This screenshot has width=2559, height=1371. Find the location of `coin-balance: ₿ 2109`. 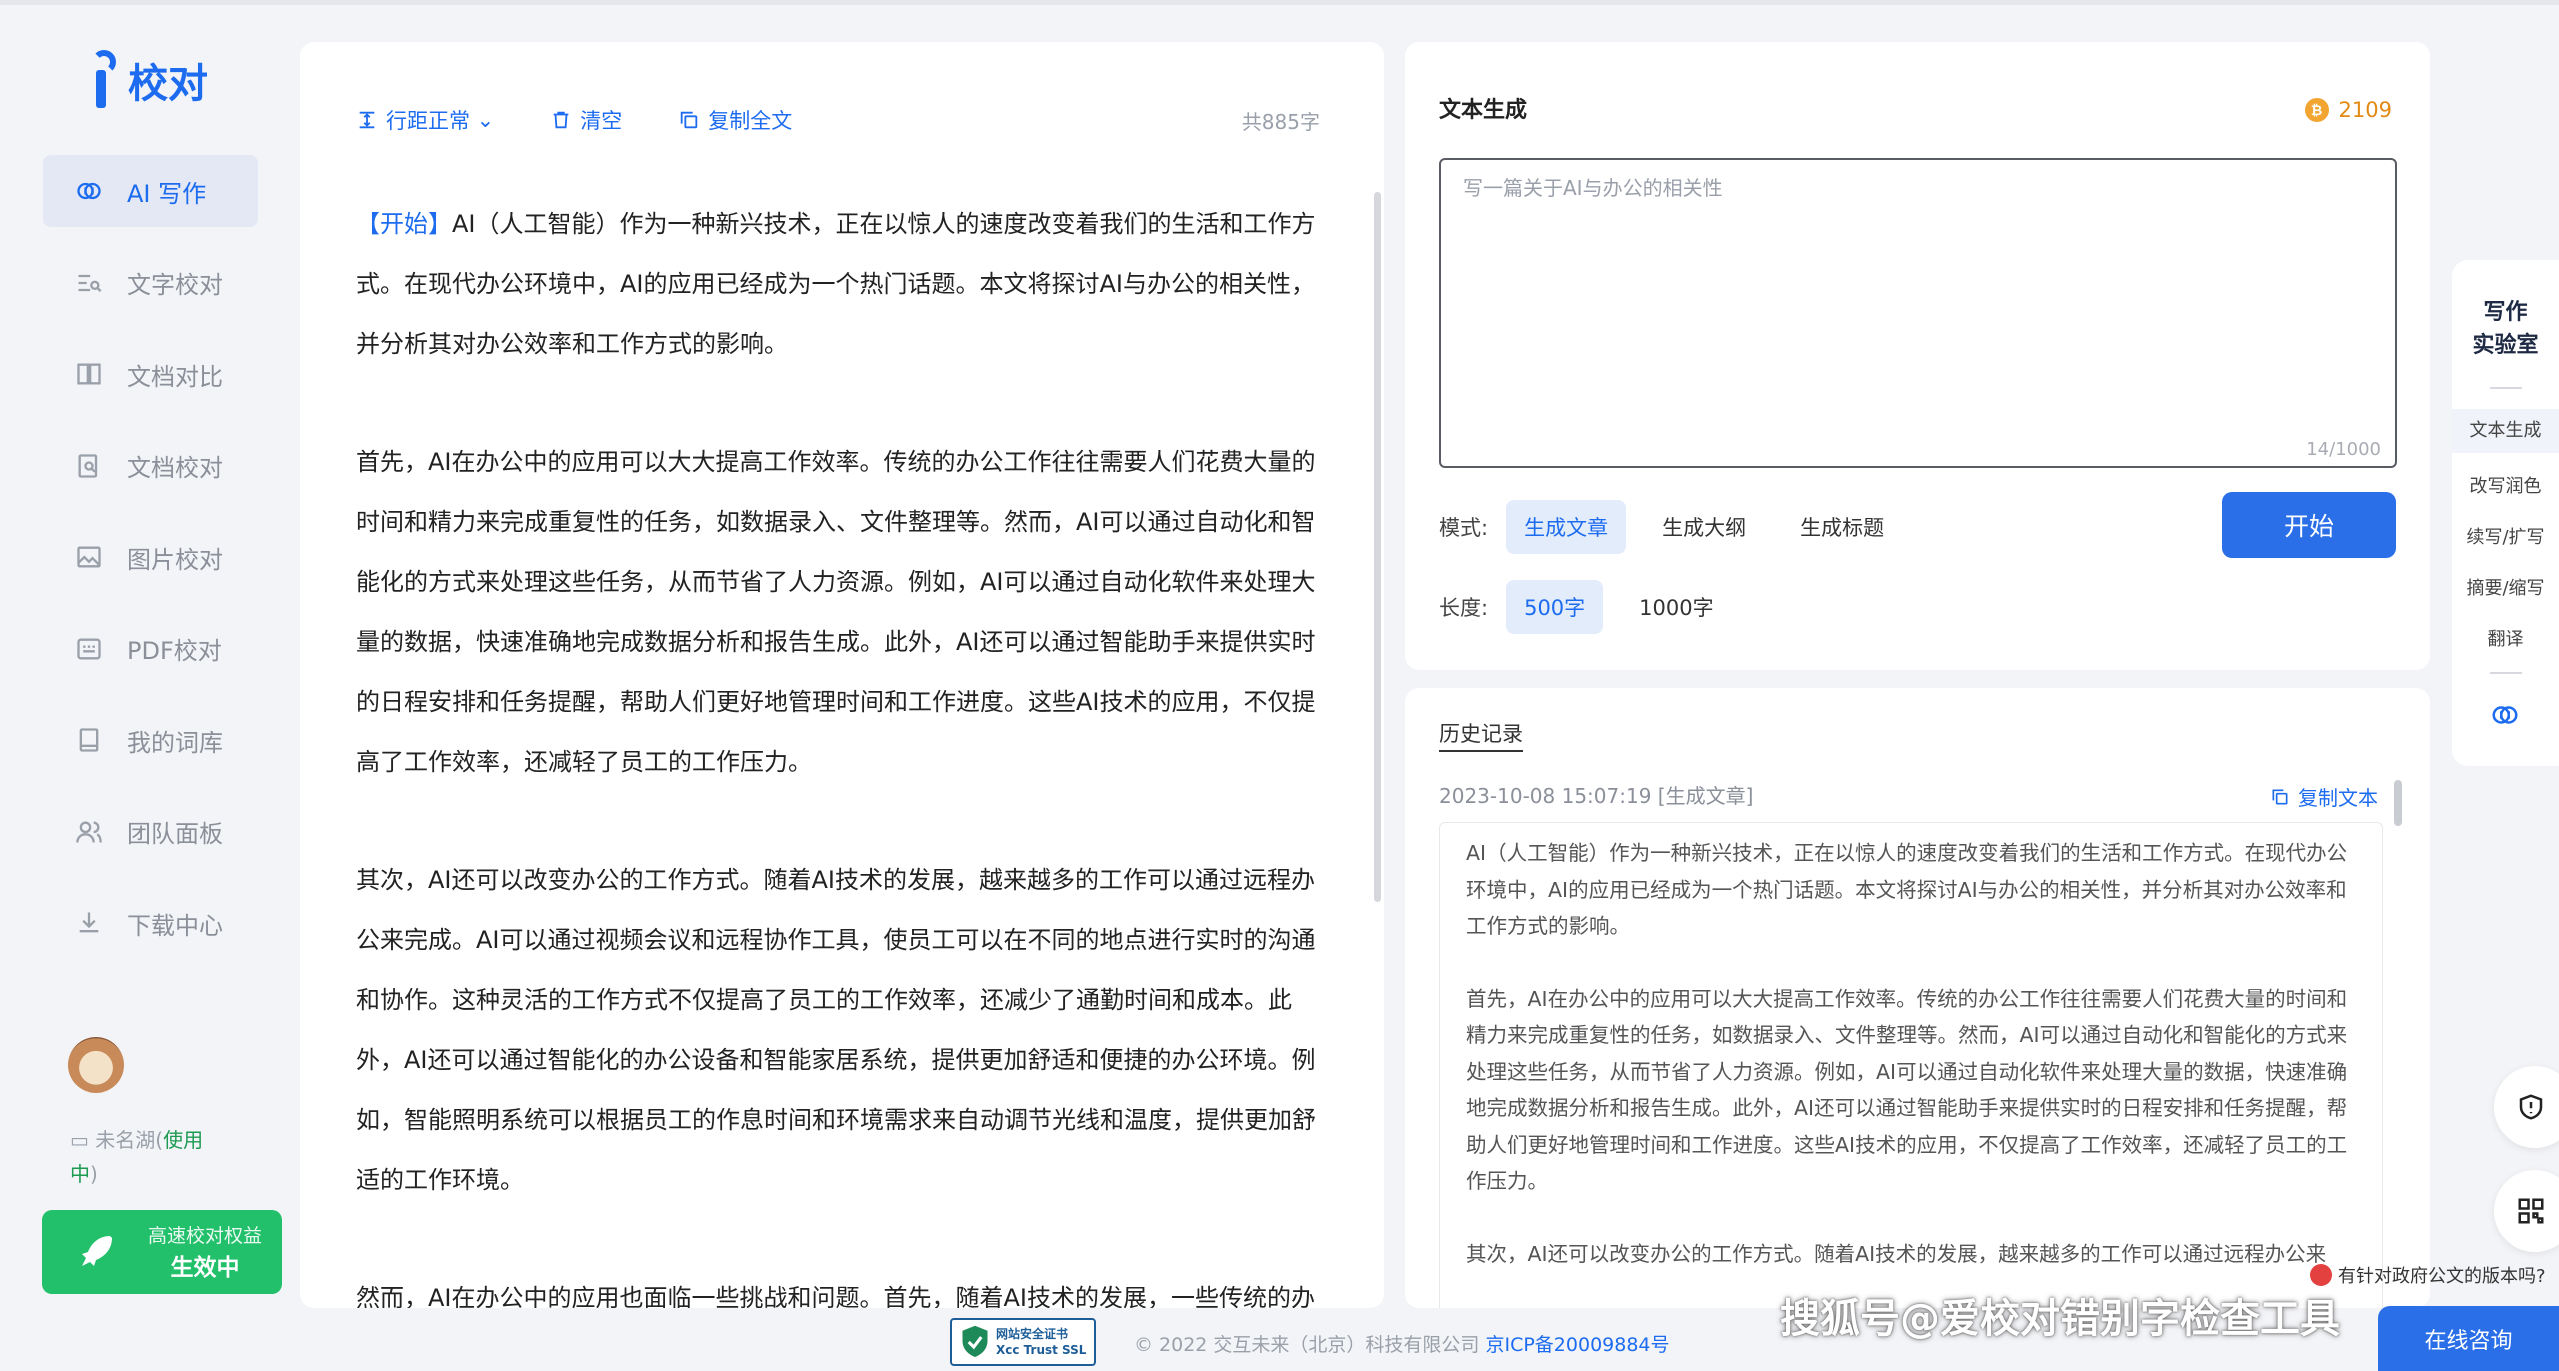

coin-balance: ₿ 2109 is located at coordinates (2348, 110).